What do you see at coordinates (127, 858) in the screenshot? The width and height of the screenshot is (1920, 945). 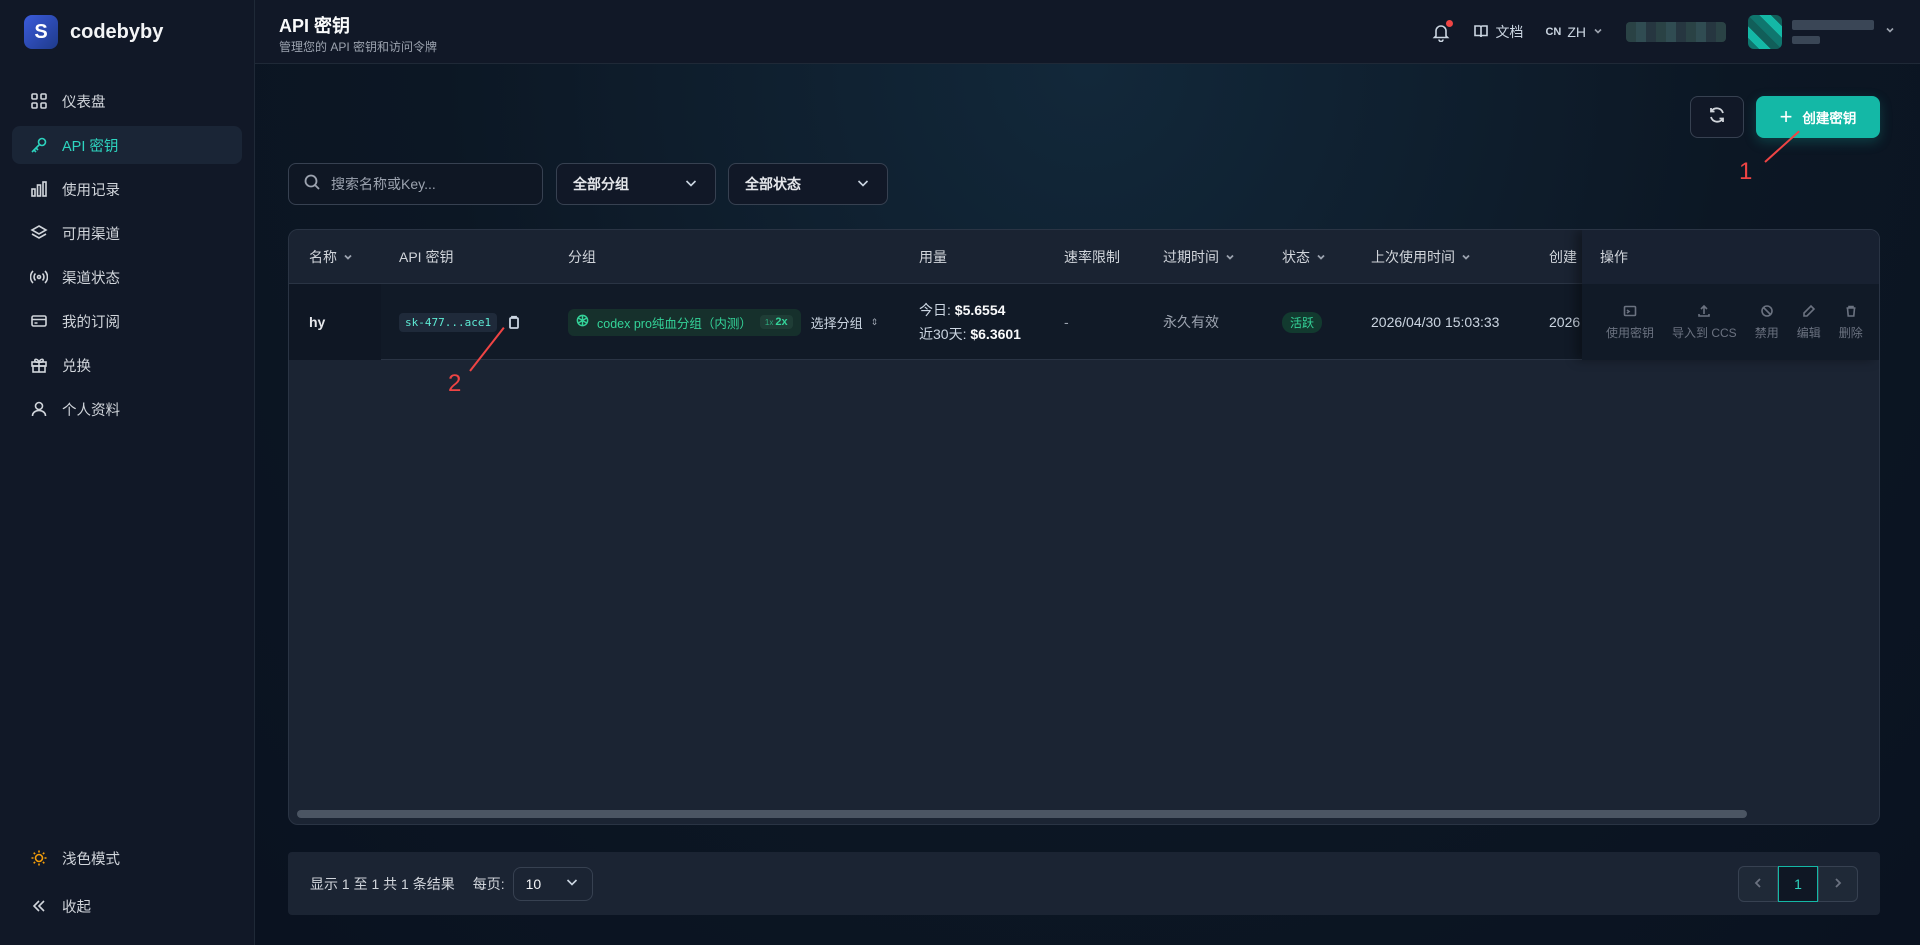 I see `theme-toggle: 浅色模式` at bounding box center [127, 858].